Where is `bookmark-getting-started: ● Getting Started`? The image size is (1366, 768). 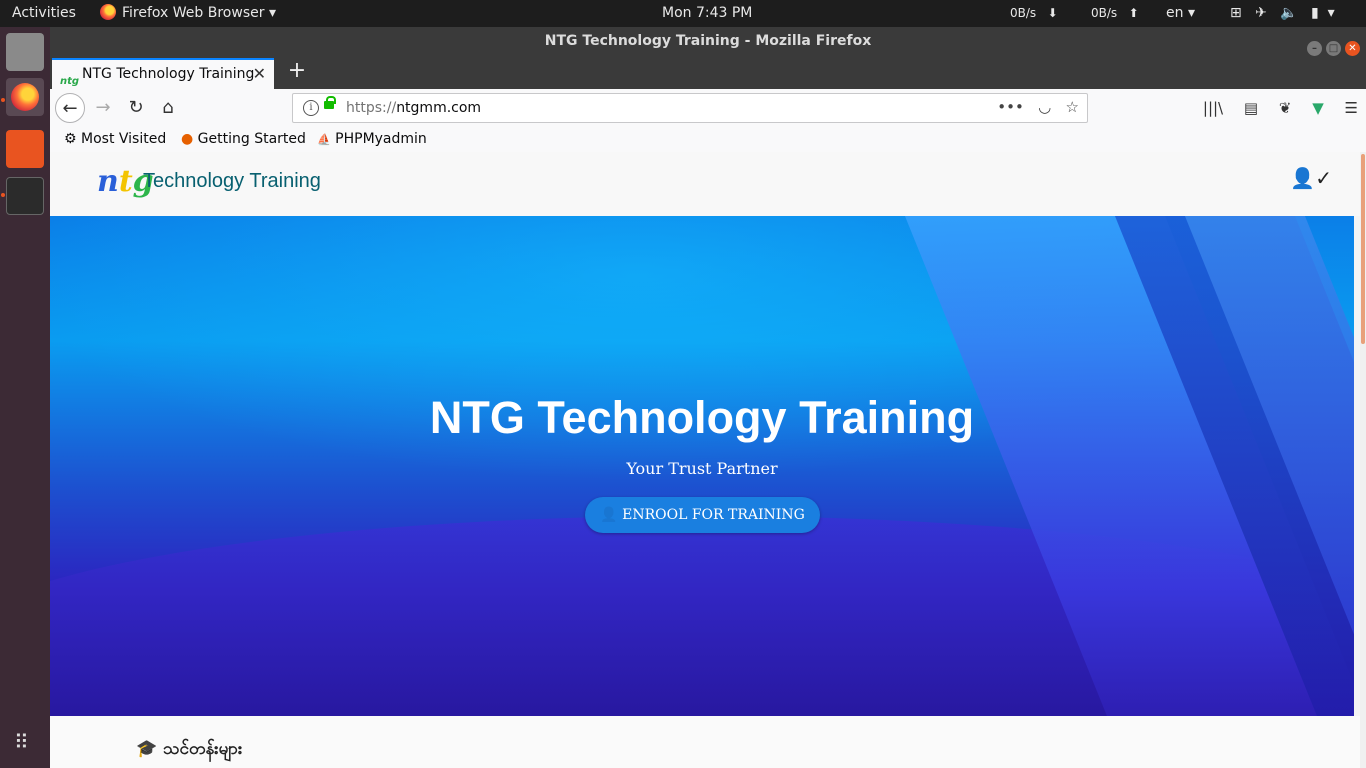 bookmark-getting-started: ● Getting Started is located at coordinates (243, 139).